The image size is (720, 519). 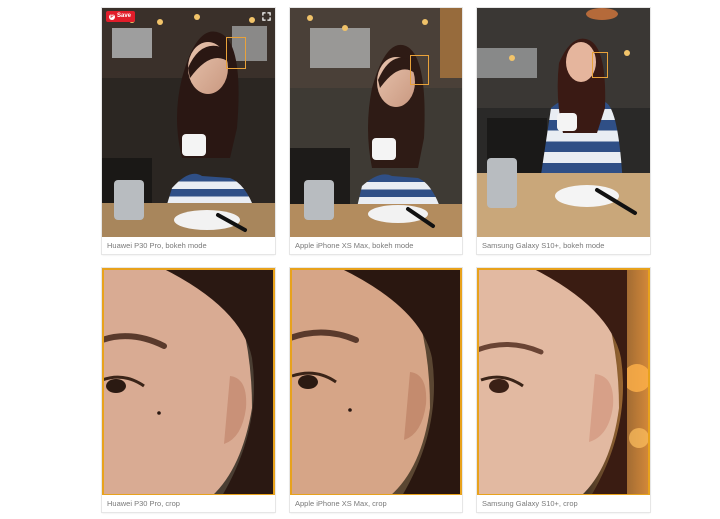 I want to click on gallery-card-huawei-bokeh: P Save Huawei P30 Pro, bokeh mode, so click(x=188, y=131).